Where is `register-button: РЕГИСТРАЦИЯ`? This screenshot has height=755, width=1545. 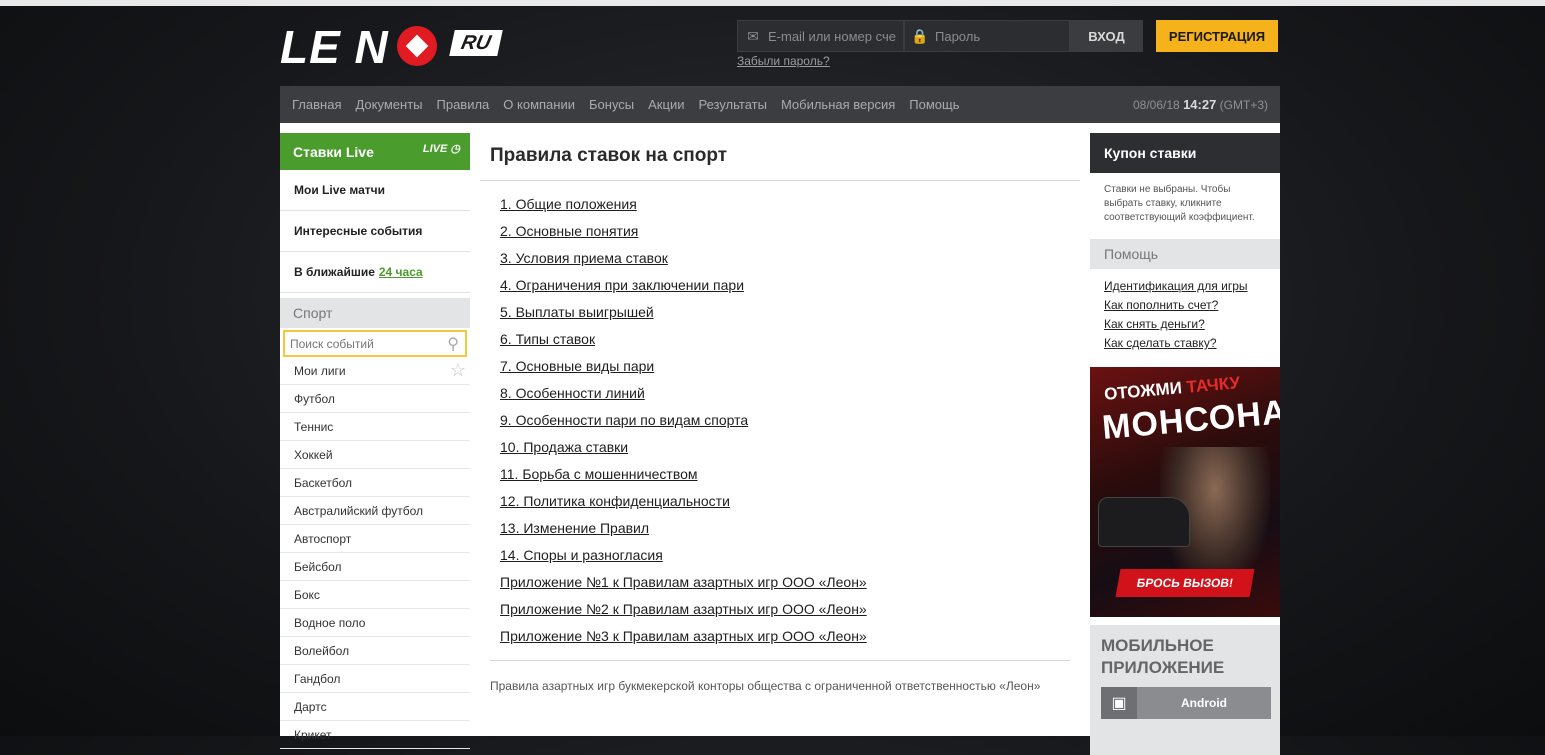
register-button: РЕГИСТРАЦИЯ is located at coordinates (1217, 36).